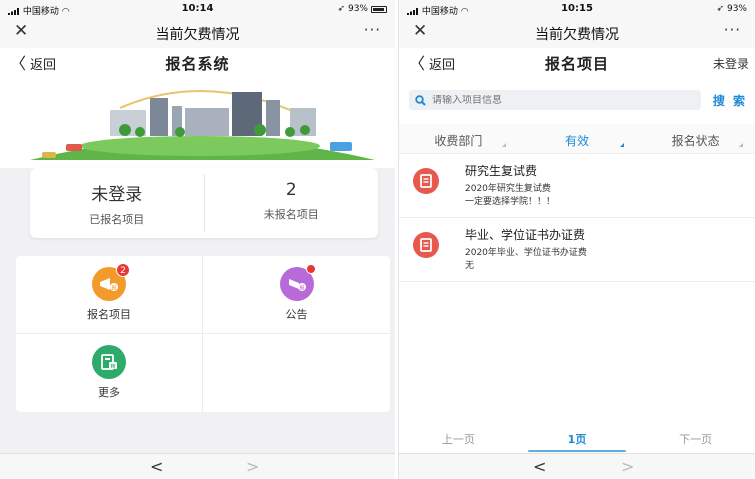 This screenshot has width=755, height=479. What do you see at coordinates (420, 100) in the screenshot?
I see `search-icon` at bounding box center [420, 100].